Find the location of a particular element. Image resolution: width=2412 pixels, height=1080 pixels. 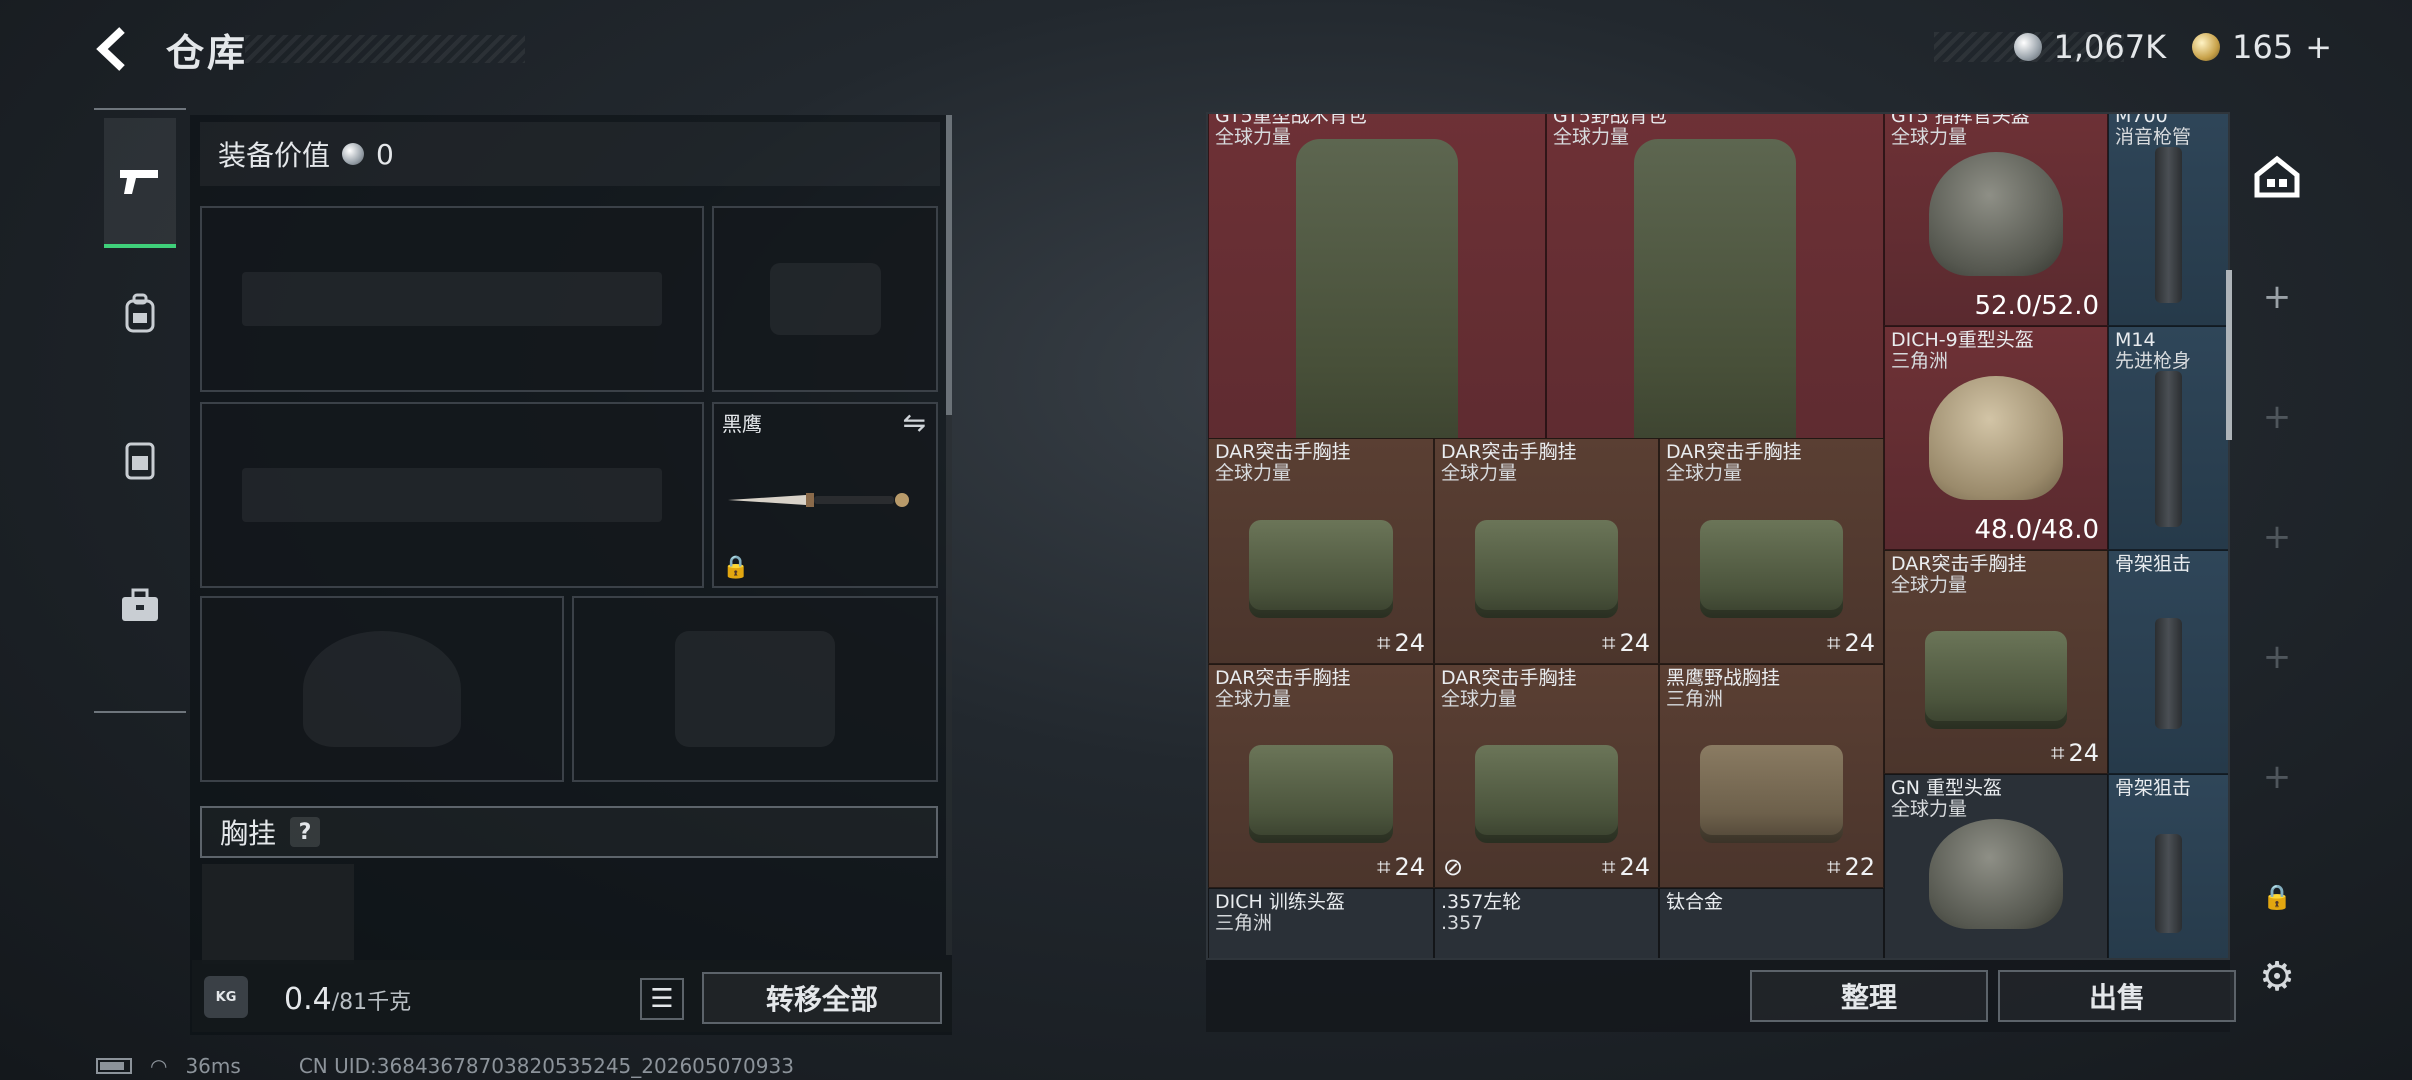

barrel-icon is located at coordinates (2169, 225).